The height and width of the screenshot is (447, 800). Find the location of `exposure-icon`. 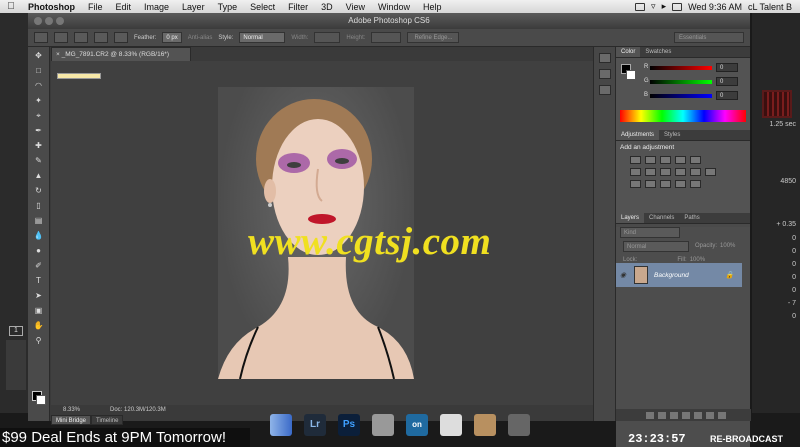

exposure-icon is located at coordinates (680, 160).